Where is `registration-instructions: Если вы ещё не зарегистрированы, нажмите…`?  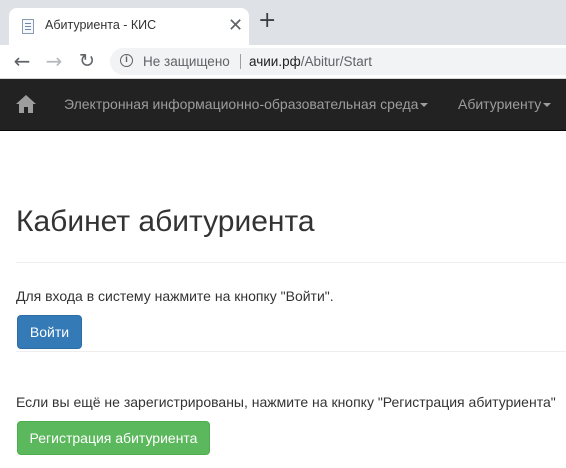
registration-instructions: Если вы ещё не зарегистрированы, нажмите… is located at coordinates (286, 402).